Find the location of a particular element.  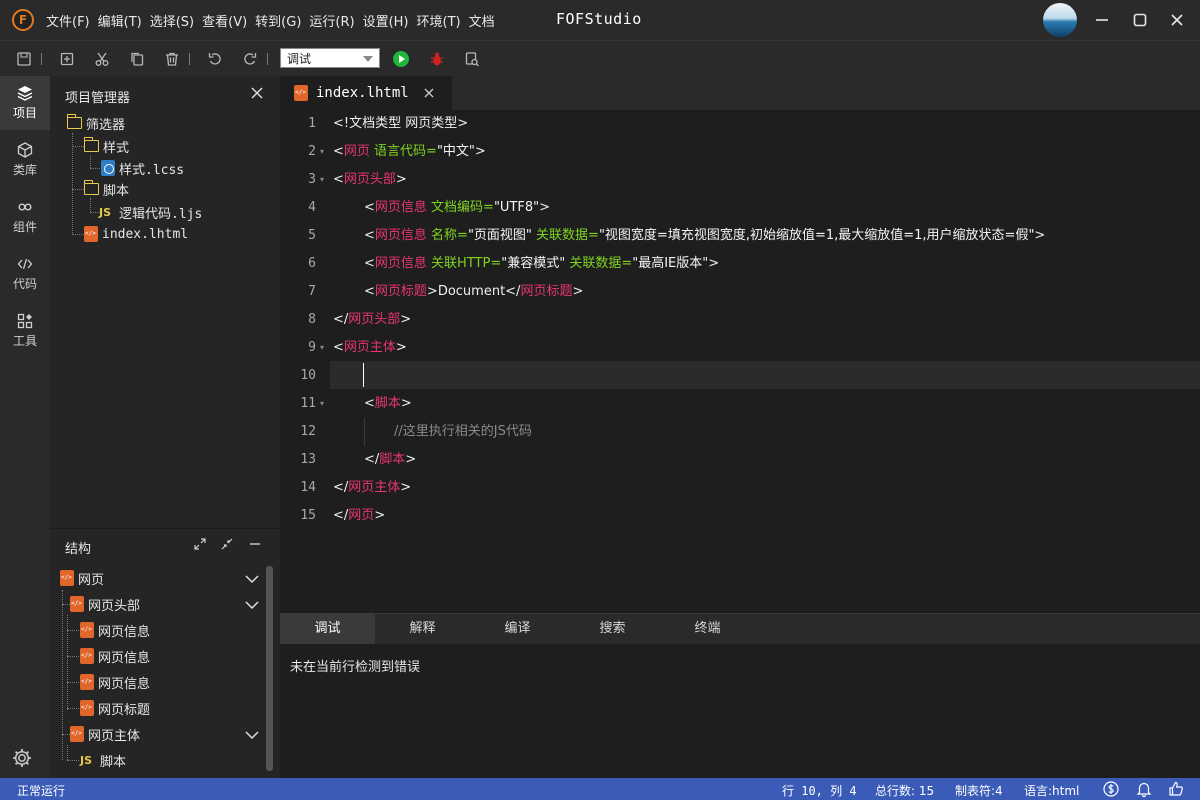

dollar-icon is located at coordinates (1111, 789).